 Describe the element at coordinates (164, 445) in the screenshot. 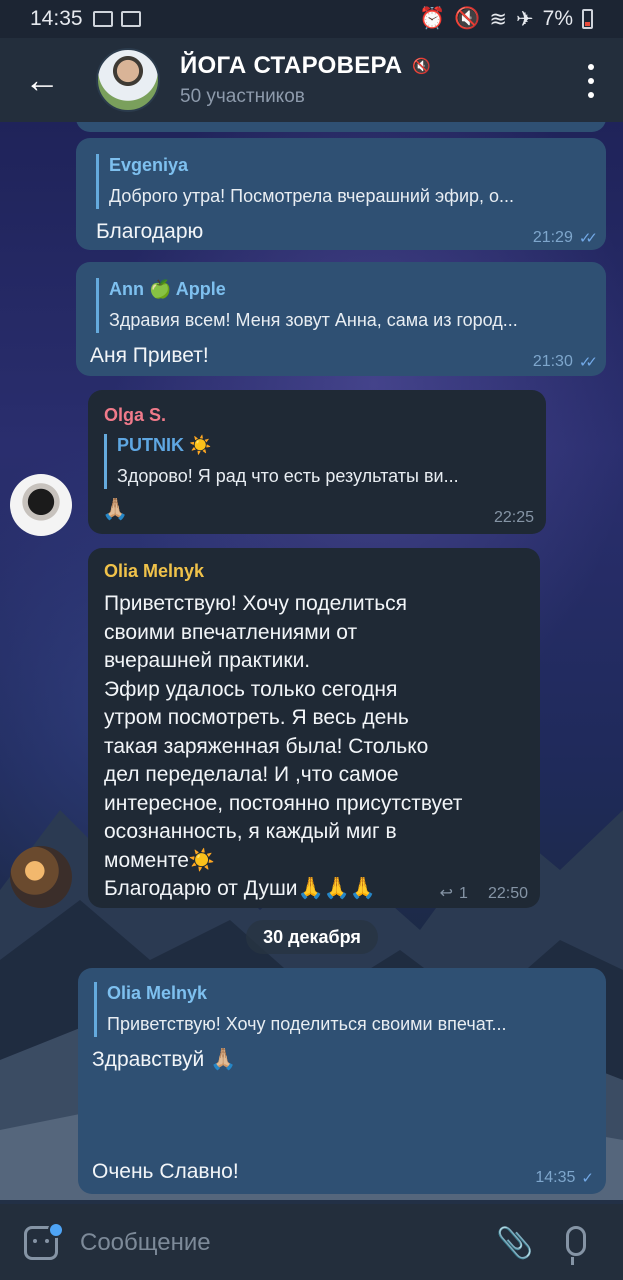

I see `reply-author: PUTNIK ☀️` at that location.